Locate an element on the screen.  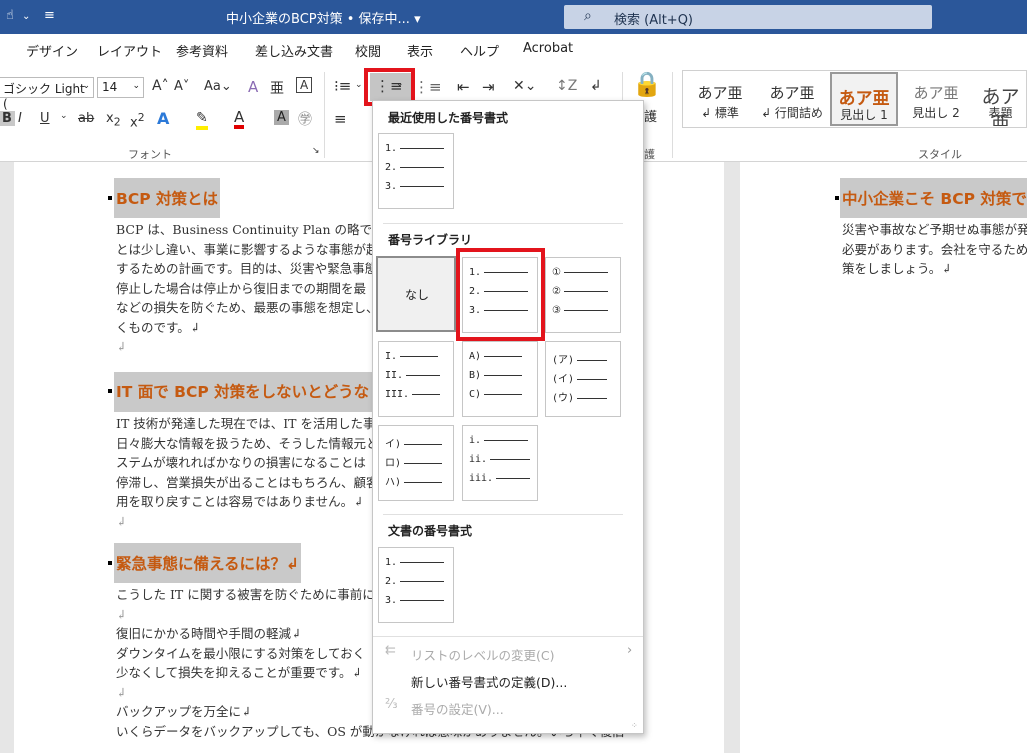
style-heading1: あア亜 見出し 1 is located at coordinates (864, 99).